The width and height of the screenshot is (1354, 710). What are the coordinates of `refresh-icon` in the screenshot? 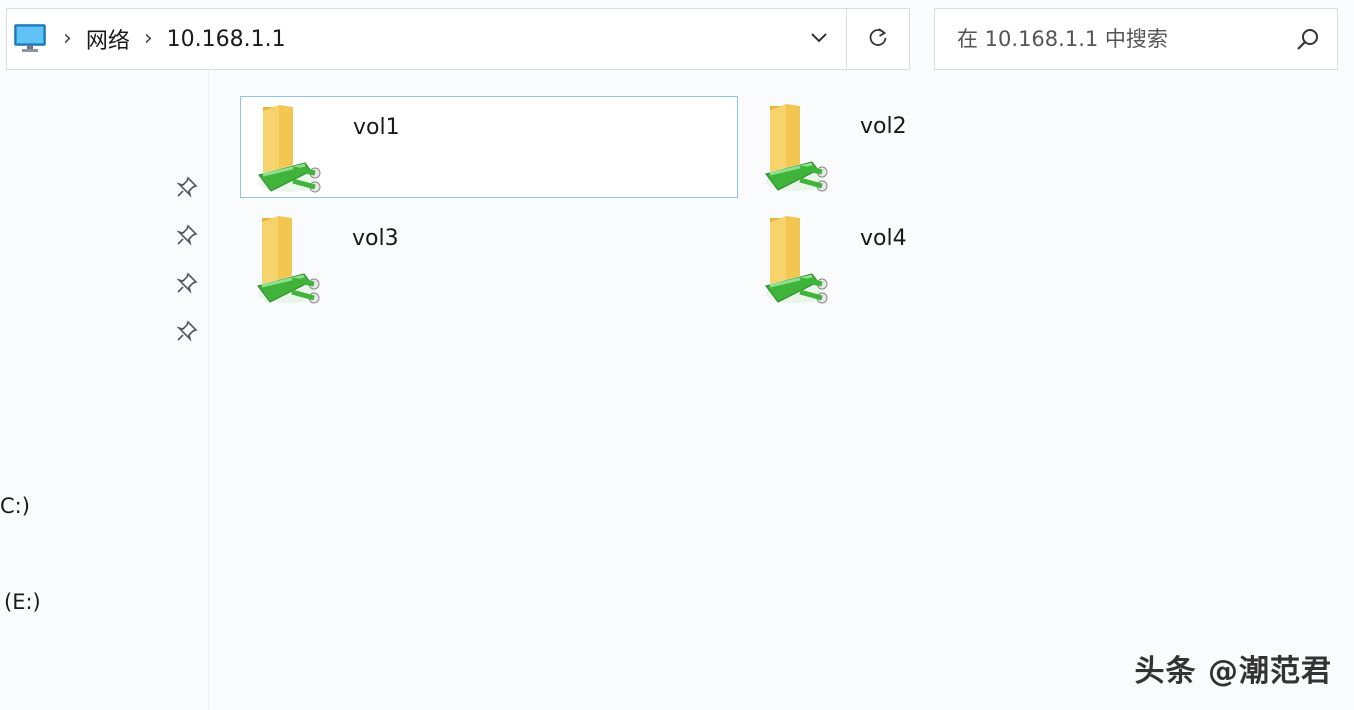 It's located at (878, 39).